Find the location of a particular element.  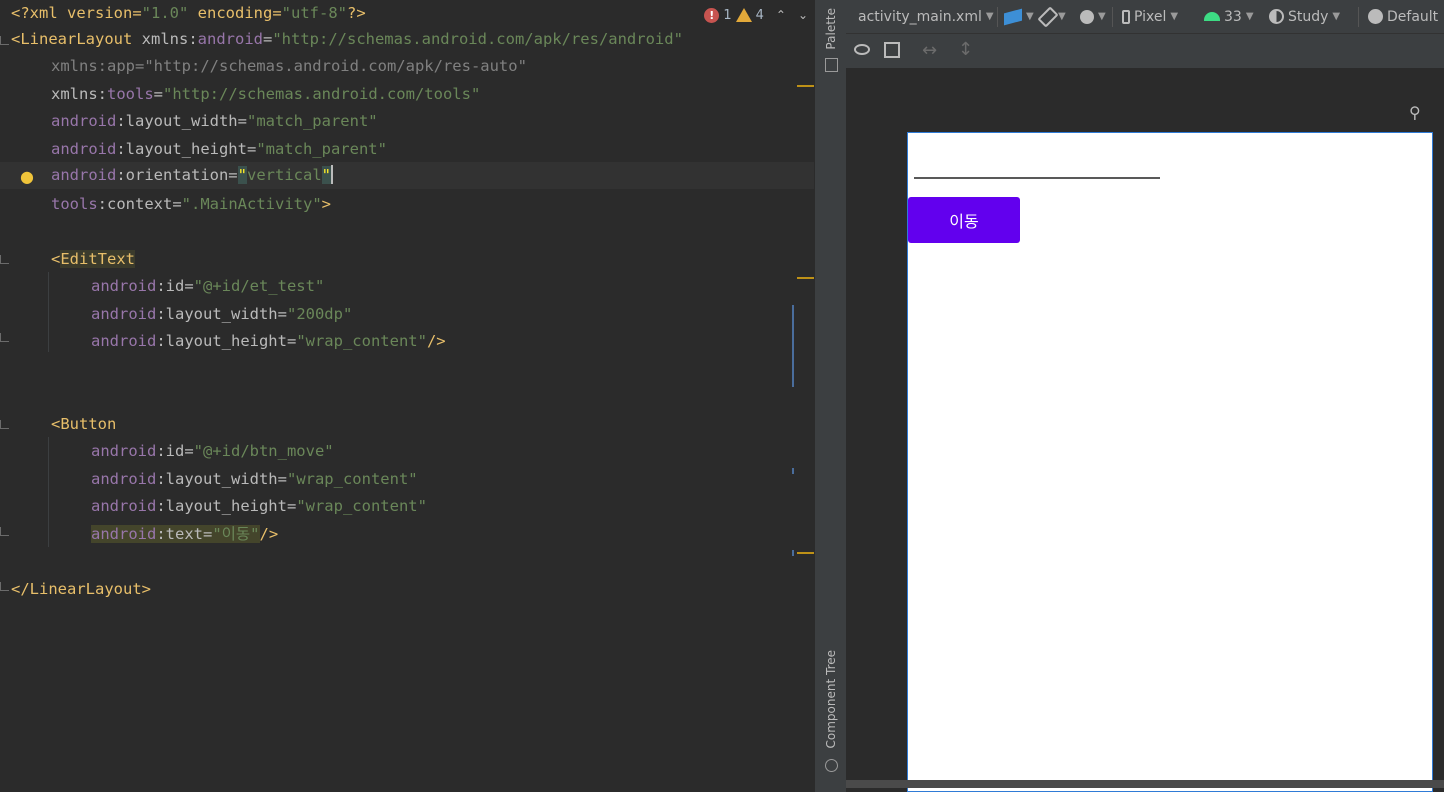

text-caret is located at coordinates (332, 174).